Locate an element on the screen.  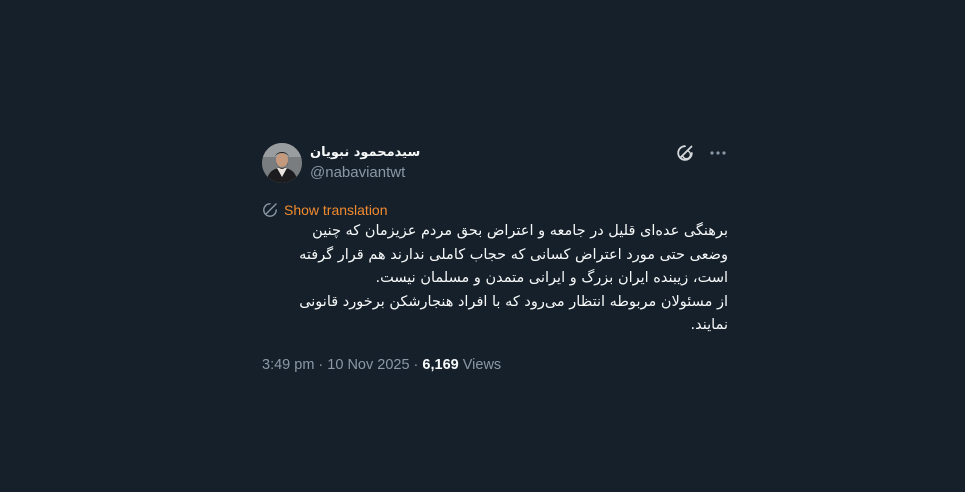
user-handle: @nabaviantwt is located at coordinates (365, 173).